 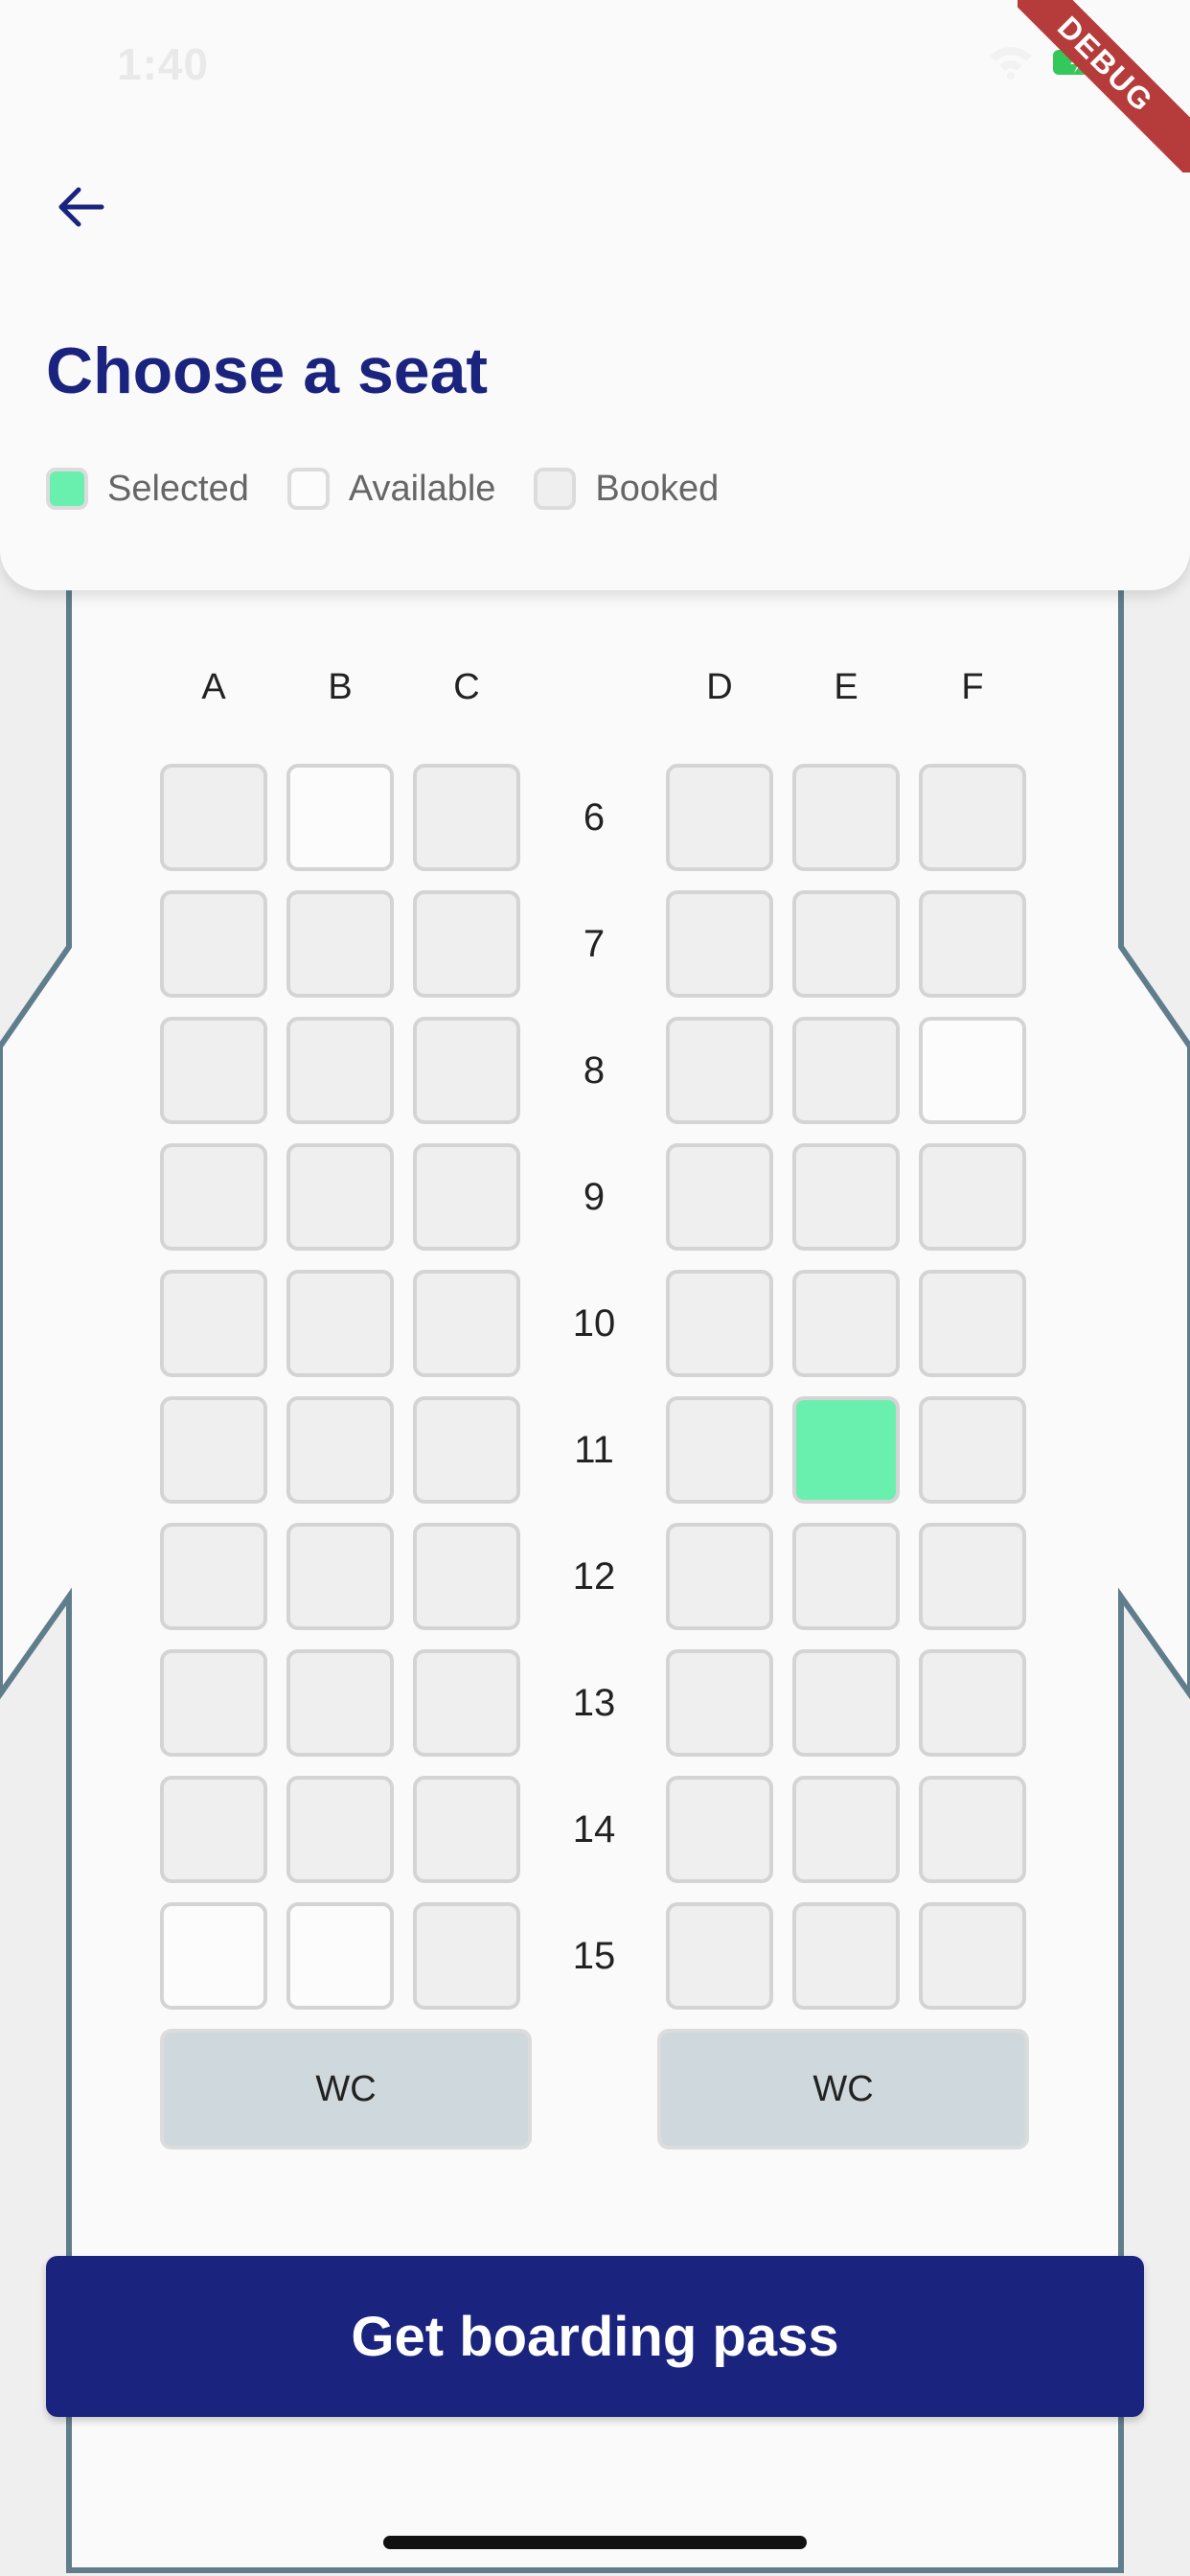 What do you see at coordinates (719, 1323) in the screenshot?
I see `seat-10d-booked` at bounding box center [719, 1323].